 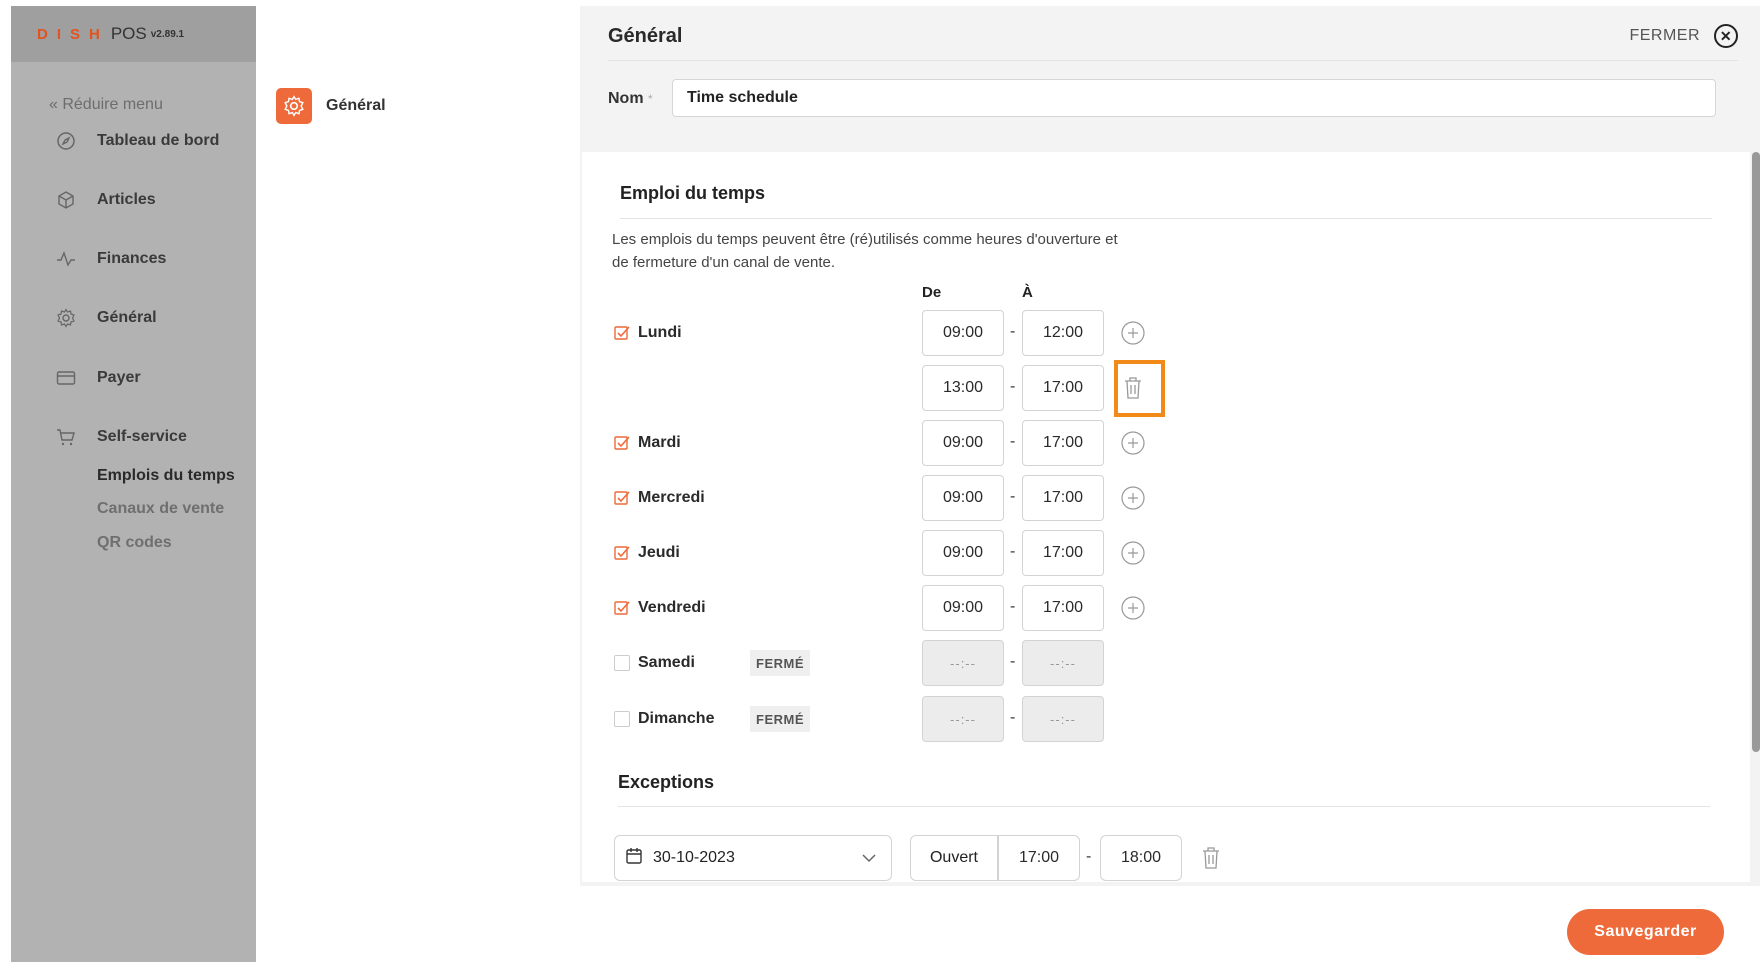 What do you see at coordinates (132, 258) in the screenshot?
I see `sidebar-item-label: Finances` at bounding box center [132, 258].